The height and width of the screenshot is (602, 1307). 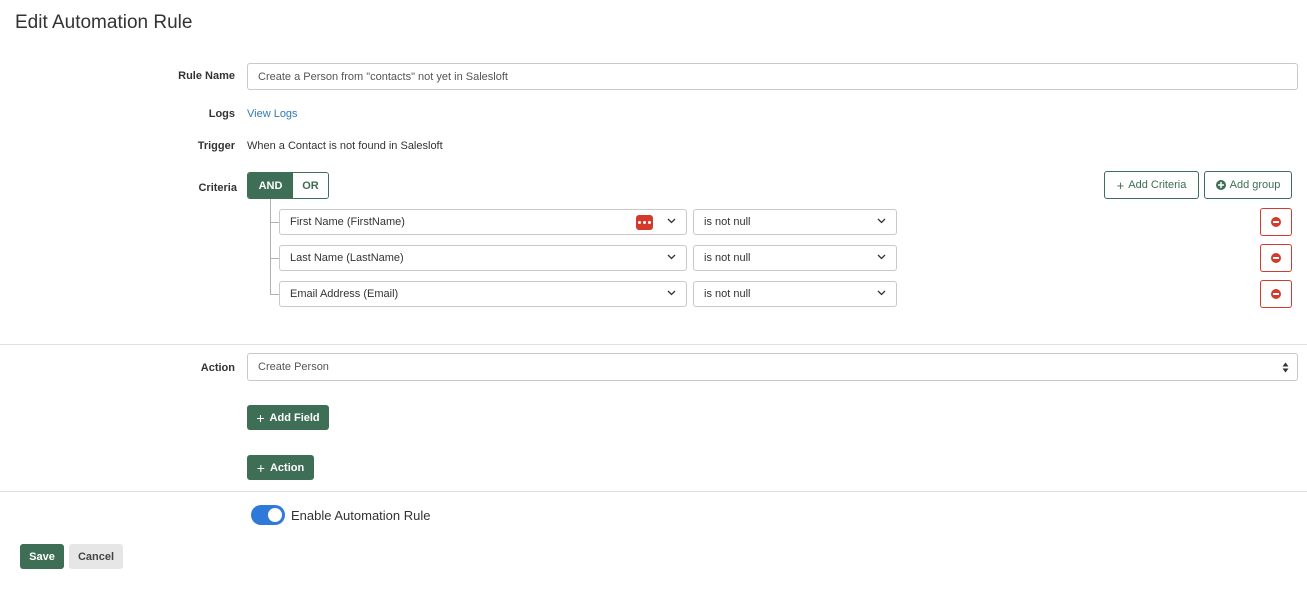 I want to click on action-select-value: Create Person, so click(x=293, y=367).